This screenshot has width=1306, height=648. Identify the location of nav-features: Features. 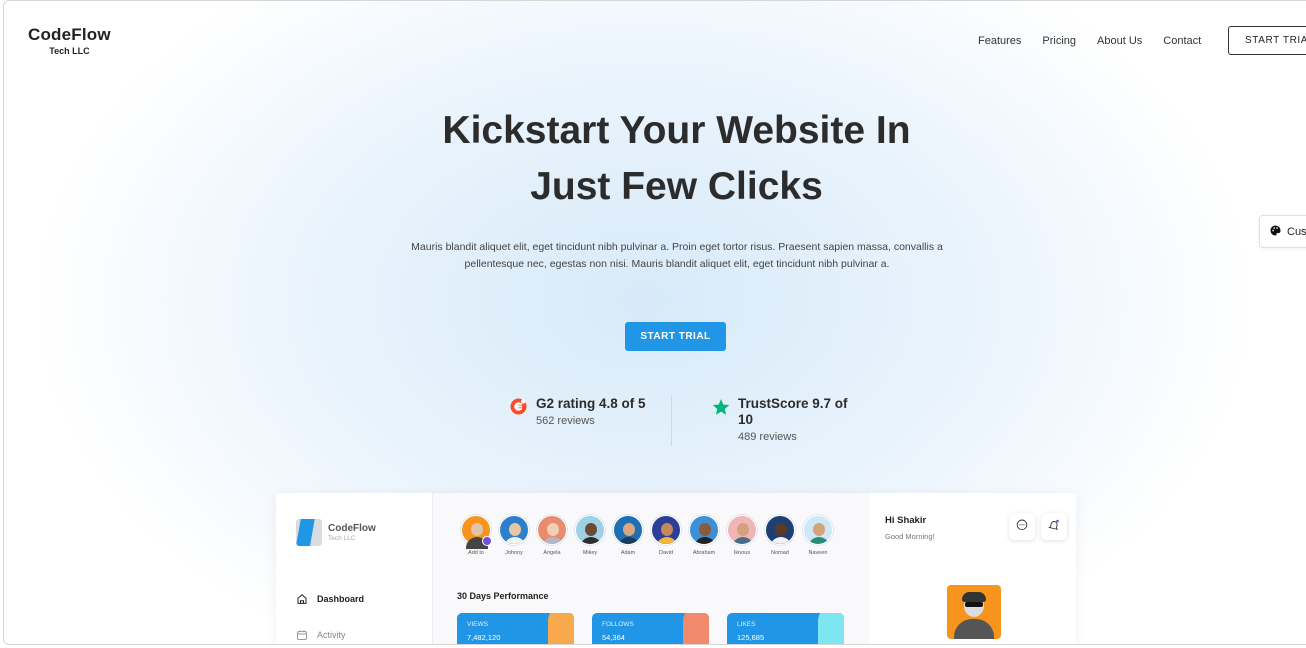
(999, 41).